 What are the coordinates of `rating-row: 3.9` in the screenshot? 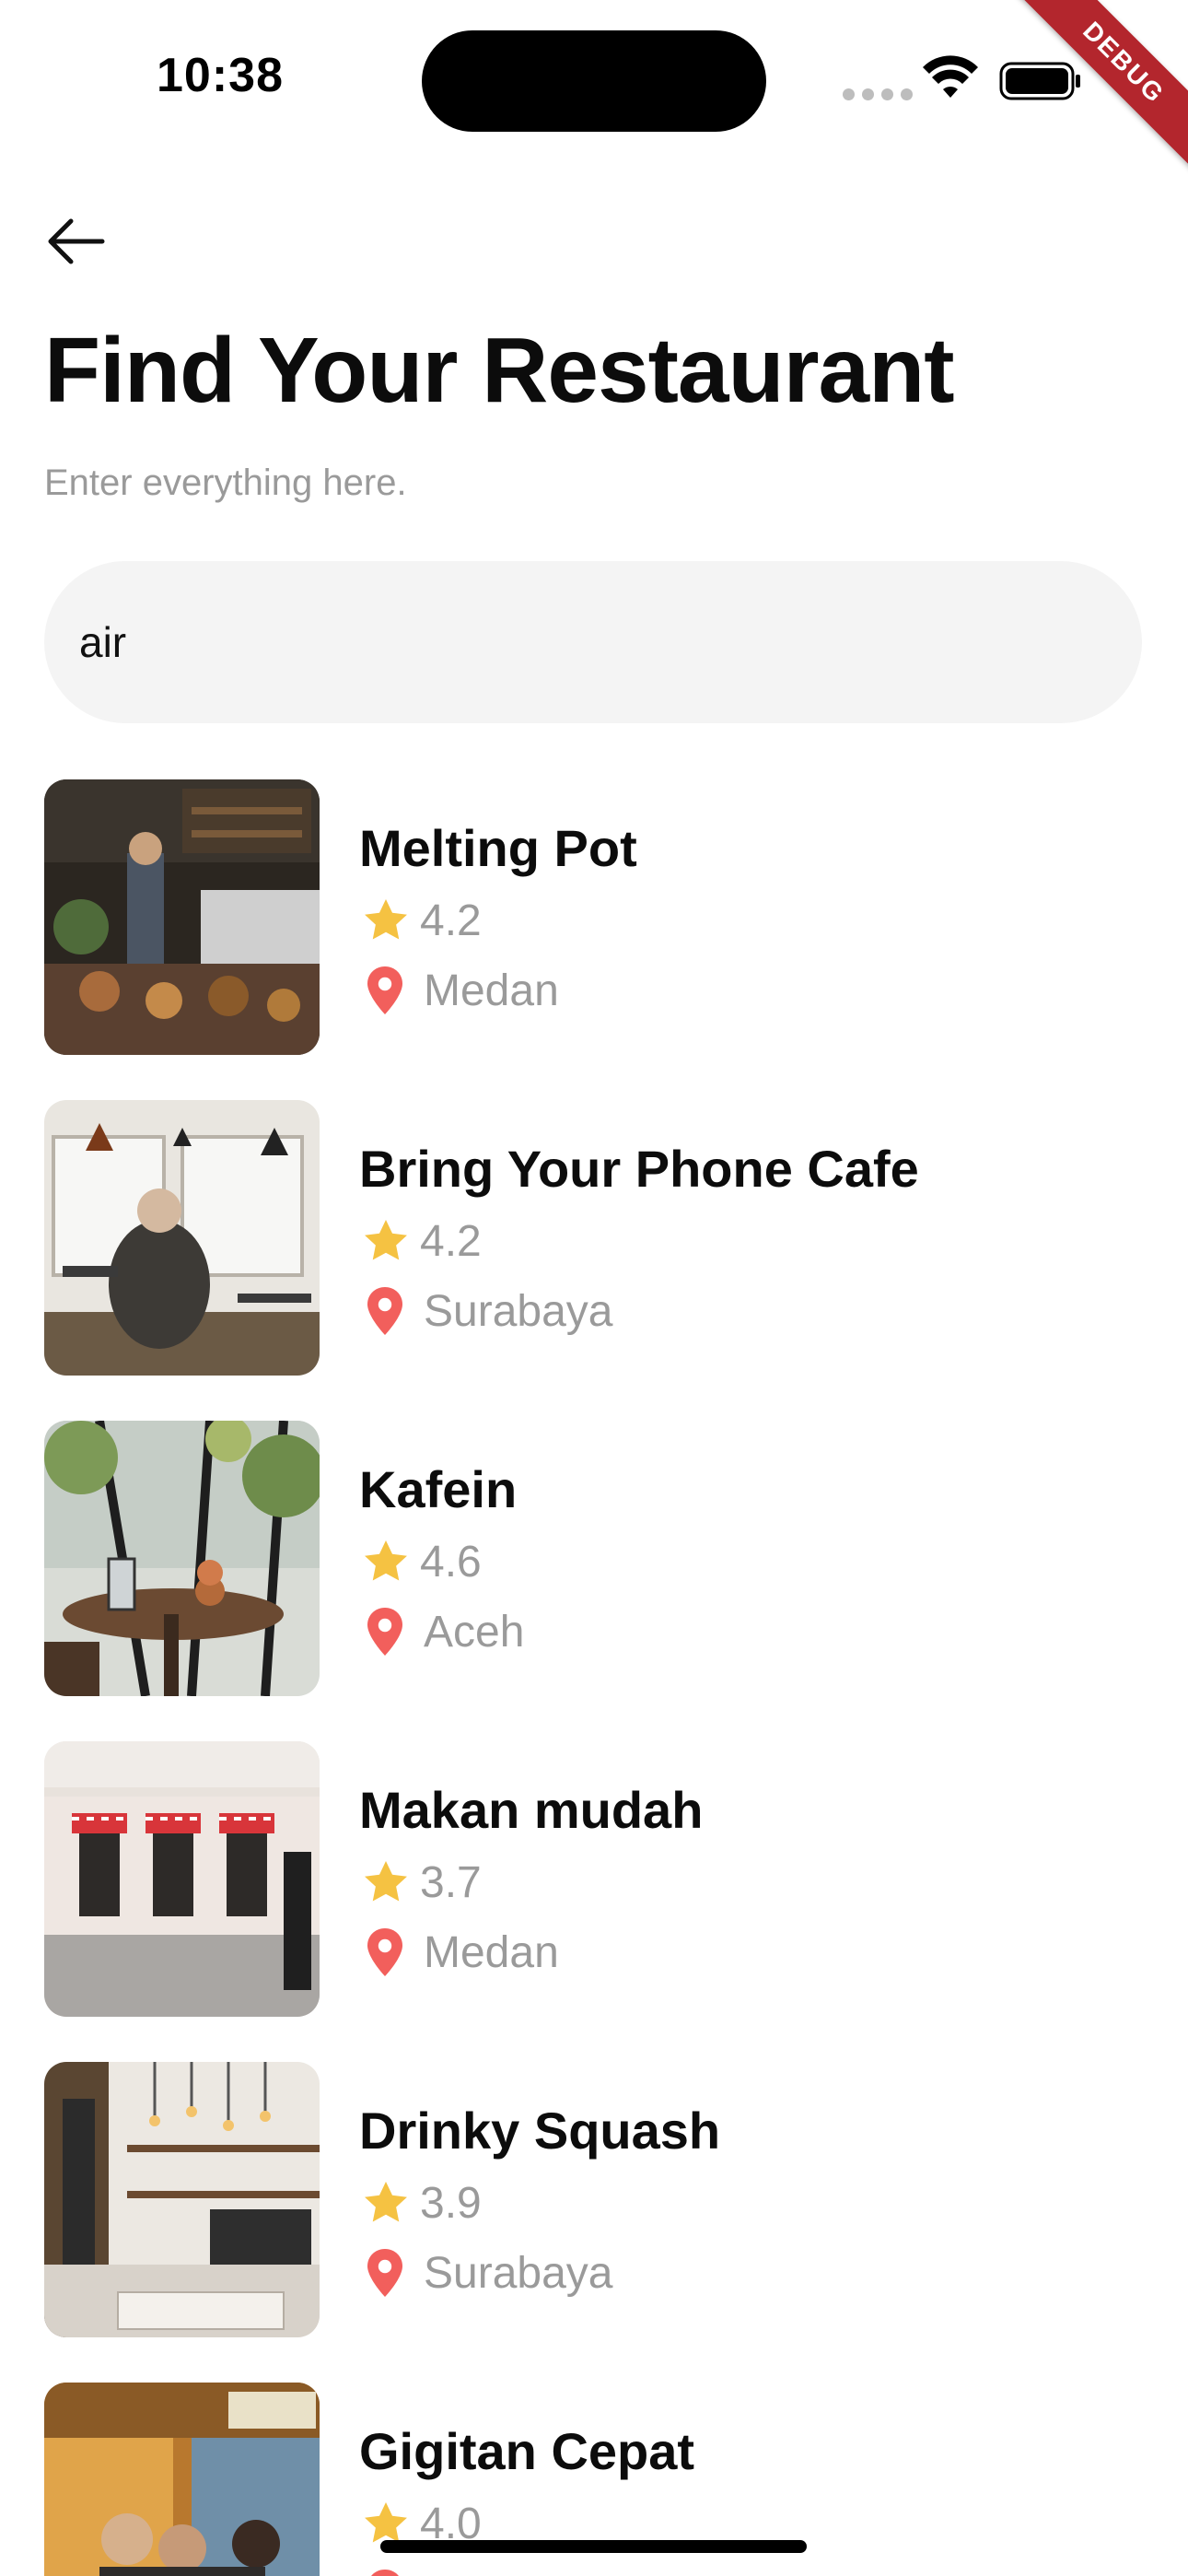 It's located at (539, 2203).